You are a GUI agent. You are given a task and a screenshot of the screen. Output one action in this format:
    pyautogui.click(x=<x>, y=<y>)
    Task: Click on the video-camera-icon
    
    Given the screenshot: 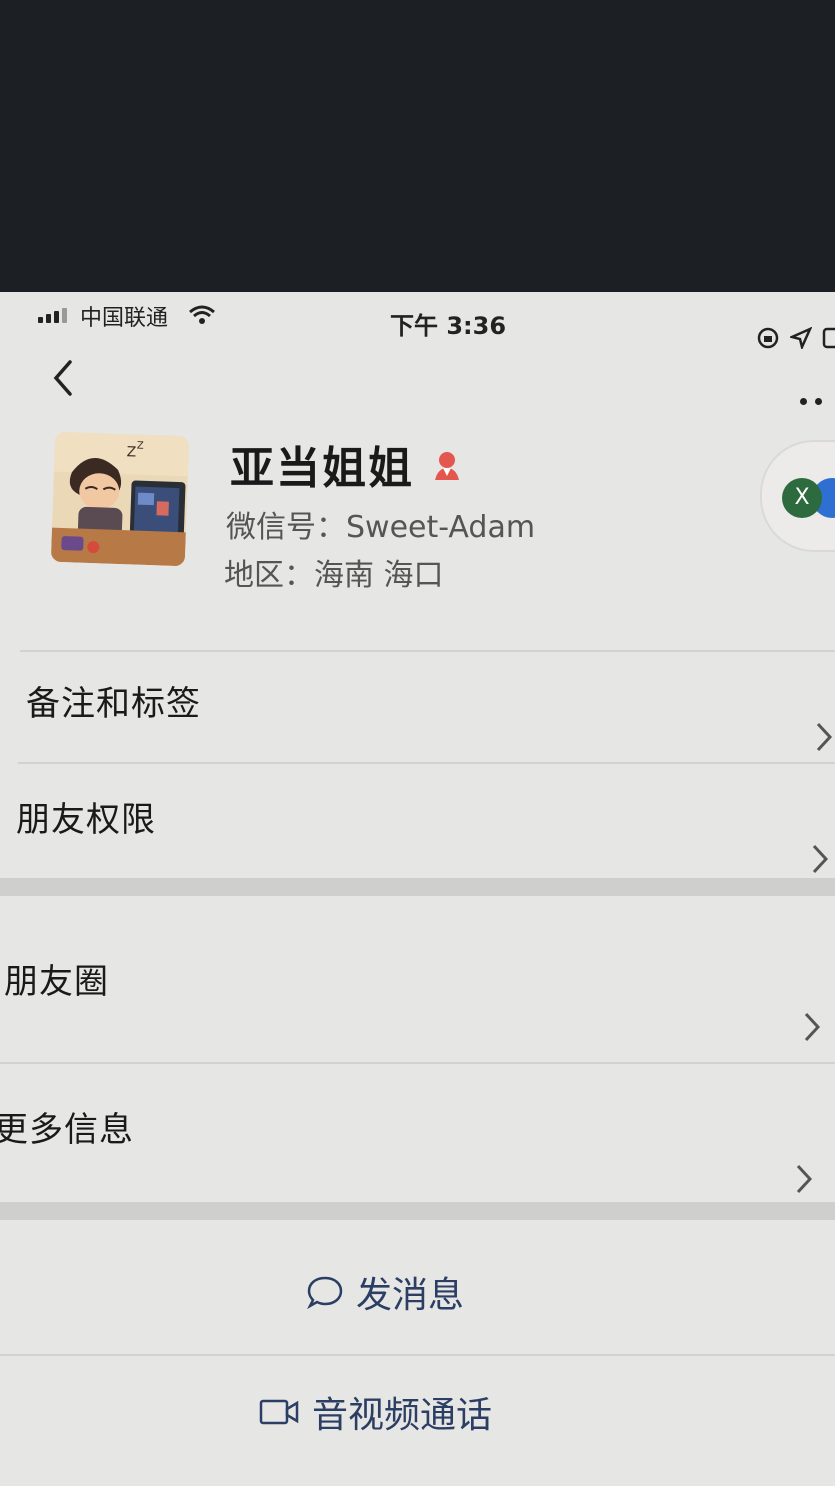 What is the action you would take?
    pyautogui.click(x=279, y=1412)
    